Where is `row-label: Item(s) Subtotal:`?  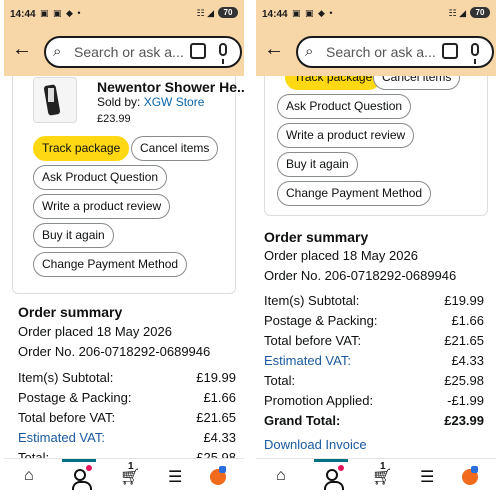 row-label: Item(s) Subtotal: is located at coordinates (312, 300).